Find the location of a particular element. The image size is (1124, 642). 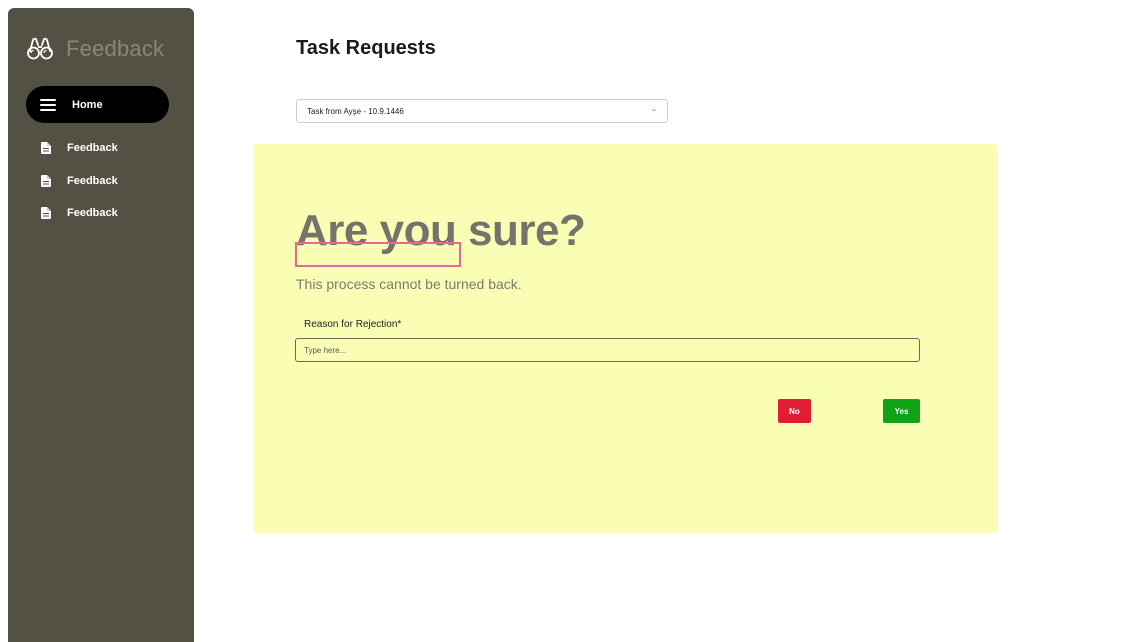

task-select: Task from Ayşe - 10.9.1446 is located at coordinates (482, 111).